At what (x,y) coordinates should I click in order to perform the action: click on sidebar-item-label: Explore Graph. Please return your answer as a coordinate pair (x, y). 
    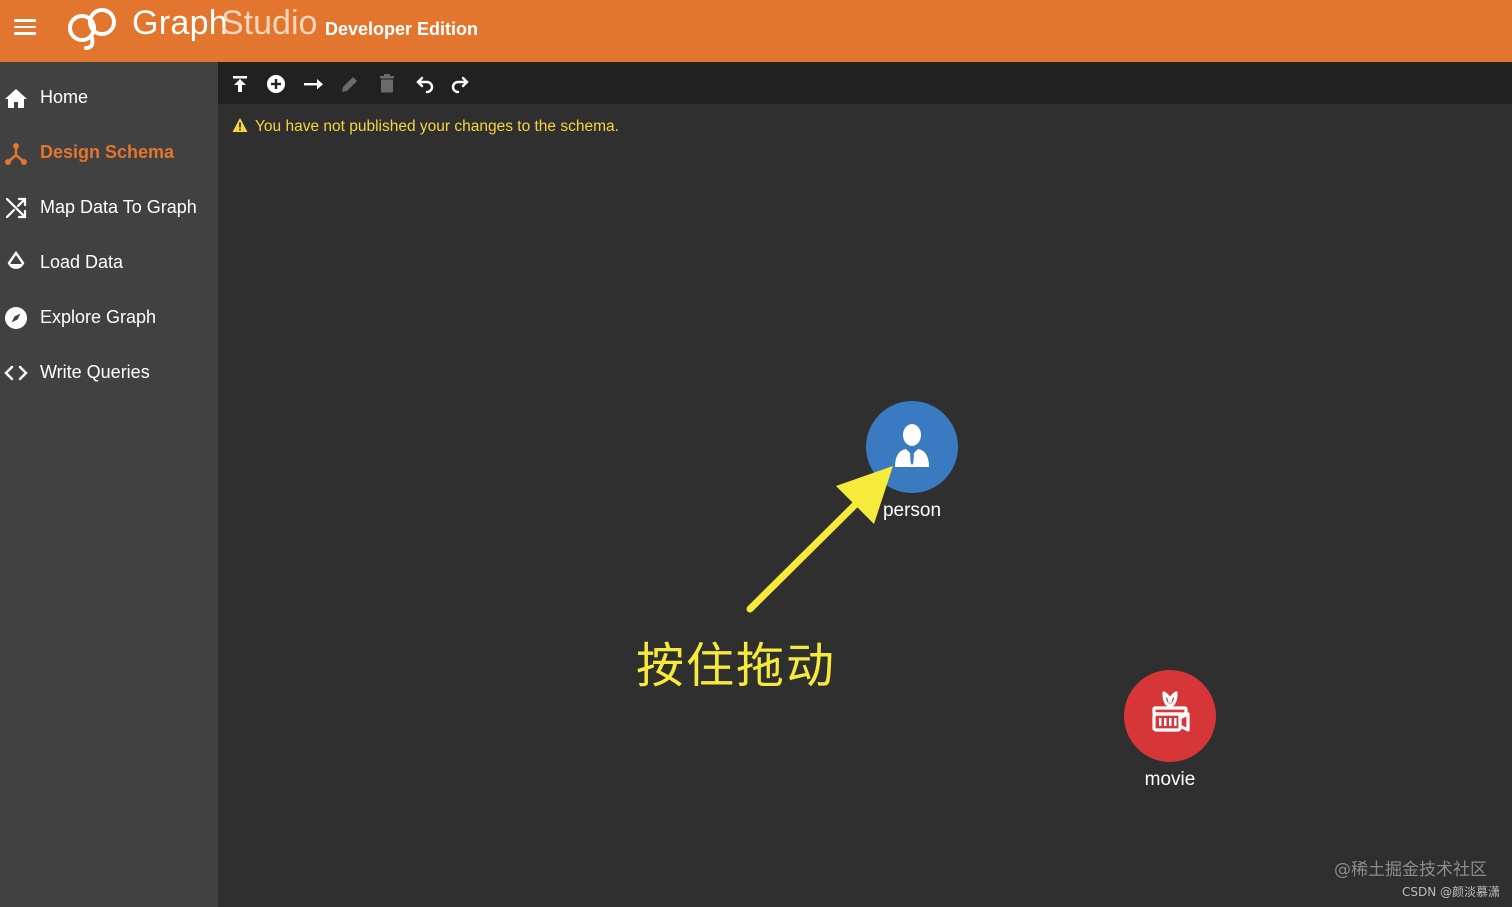
    Looking at the image, I should click on (98, 317).